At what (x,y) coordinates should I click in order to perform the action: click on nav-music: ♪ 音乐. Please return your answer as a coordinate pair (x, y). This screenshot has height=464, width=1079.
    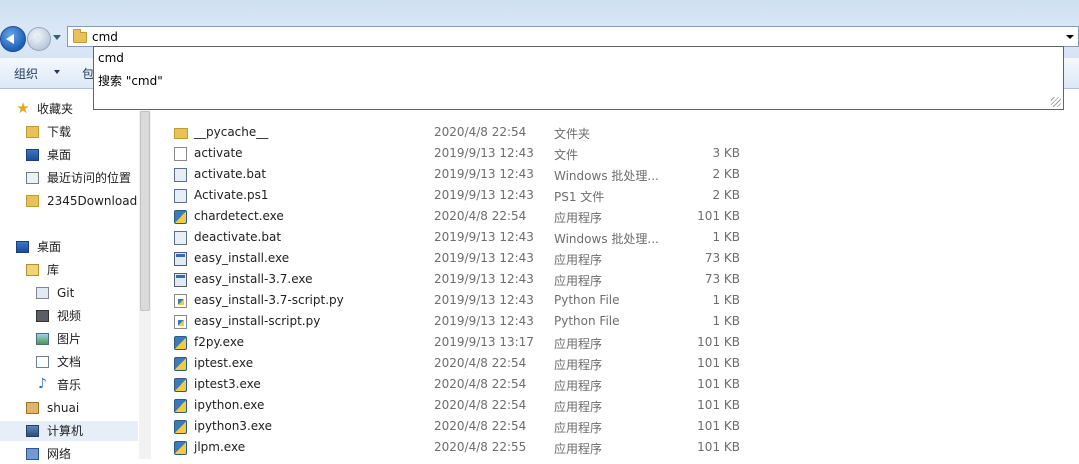
    Looking at the image, I should click on (69, 385).